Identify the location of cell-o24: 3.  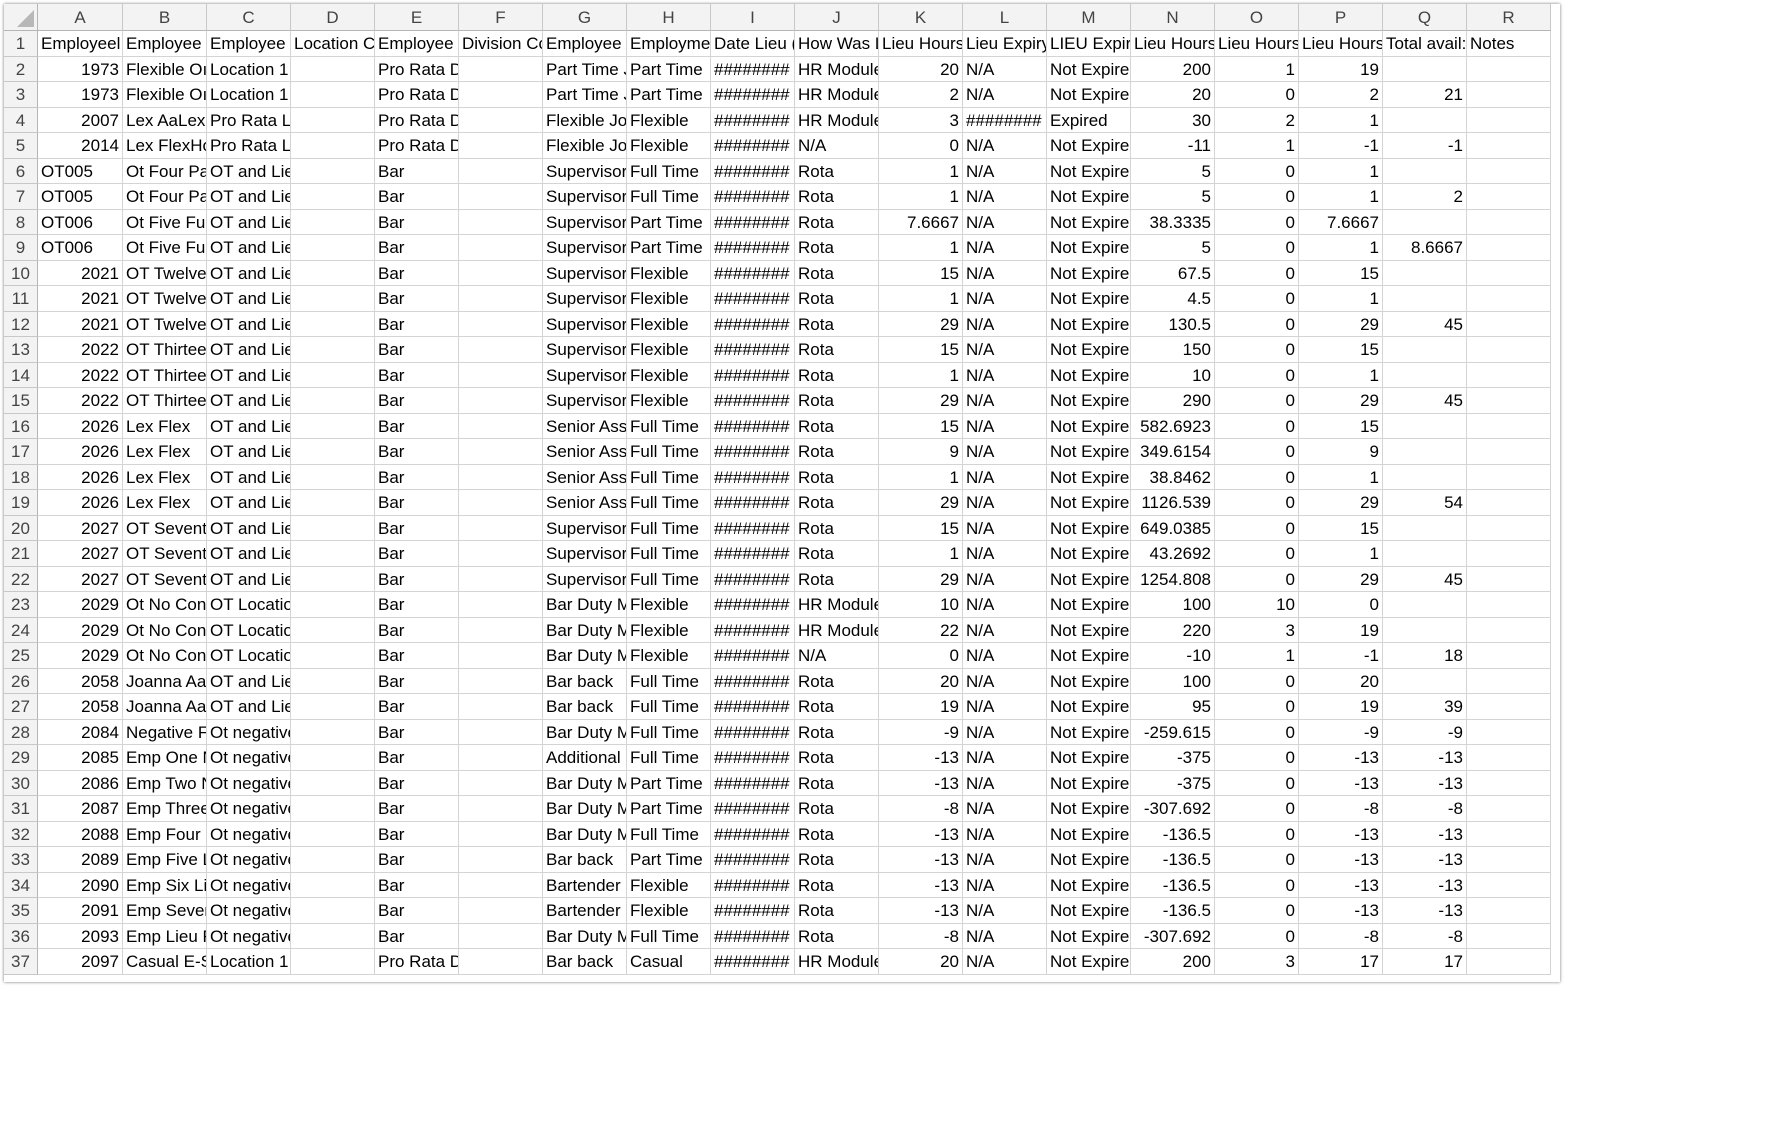
(1257, 630).